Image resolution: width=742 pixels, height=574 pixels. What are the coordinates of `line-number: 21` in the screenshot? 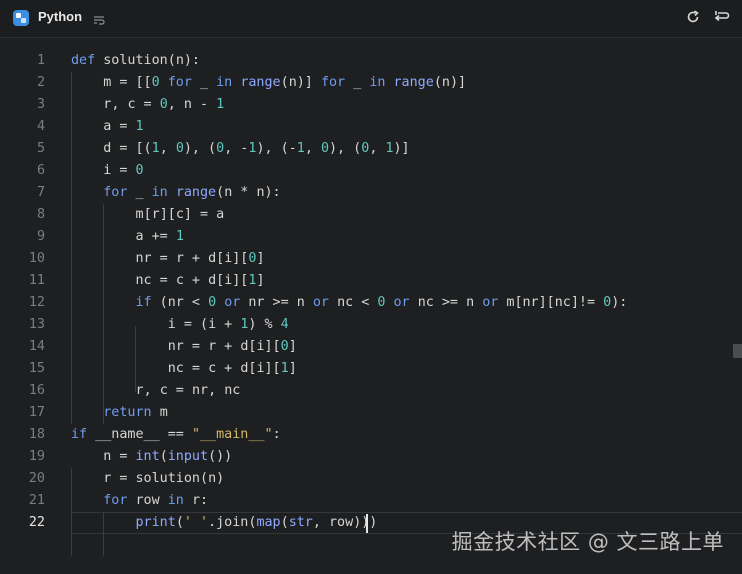 It's located at (36, 500).